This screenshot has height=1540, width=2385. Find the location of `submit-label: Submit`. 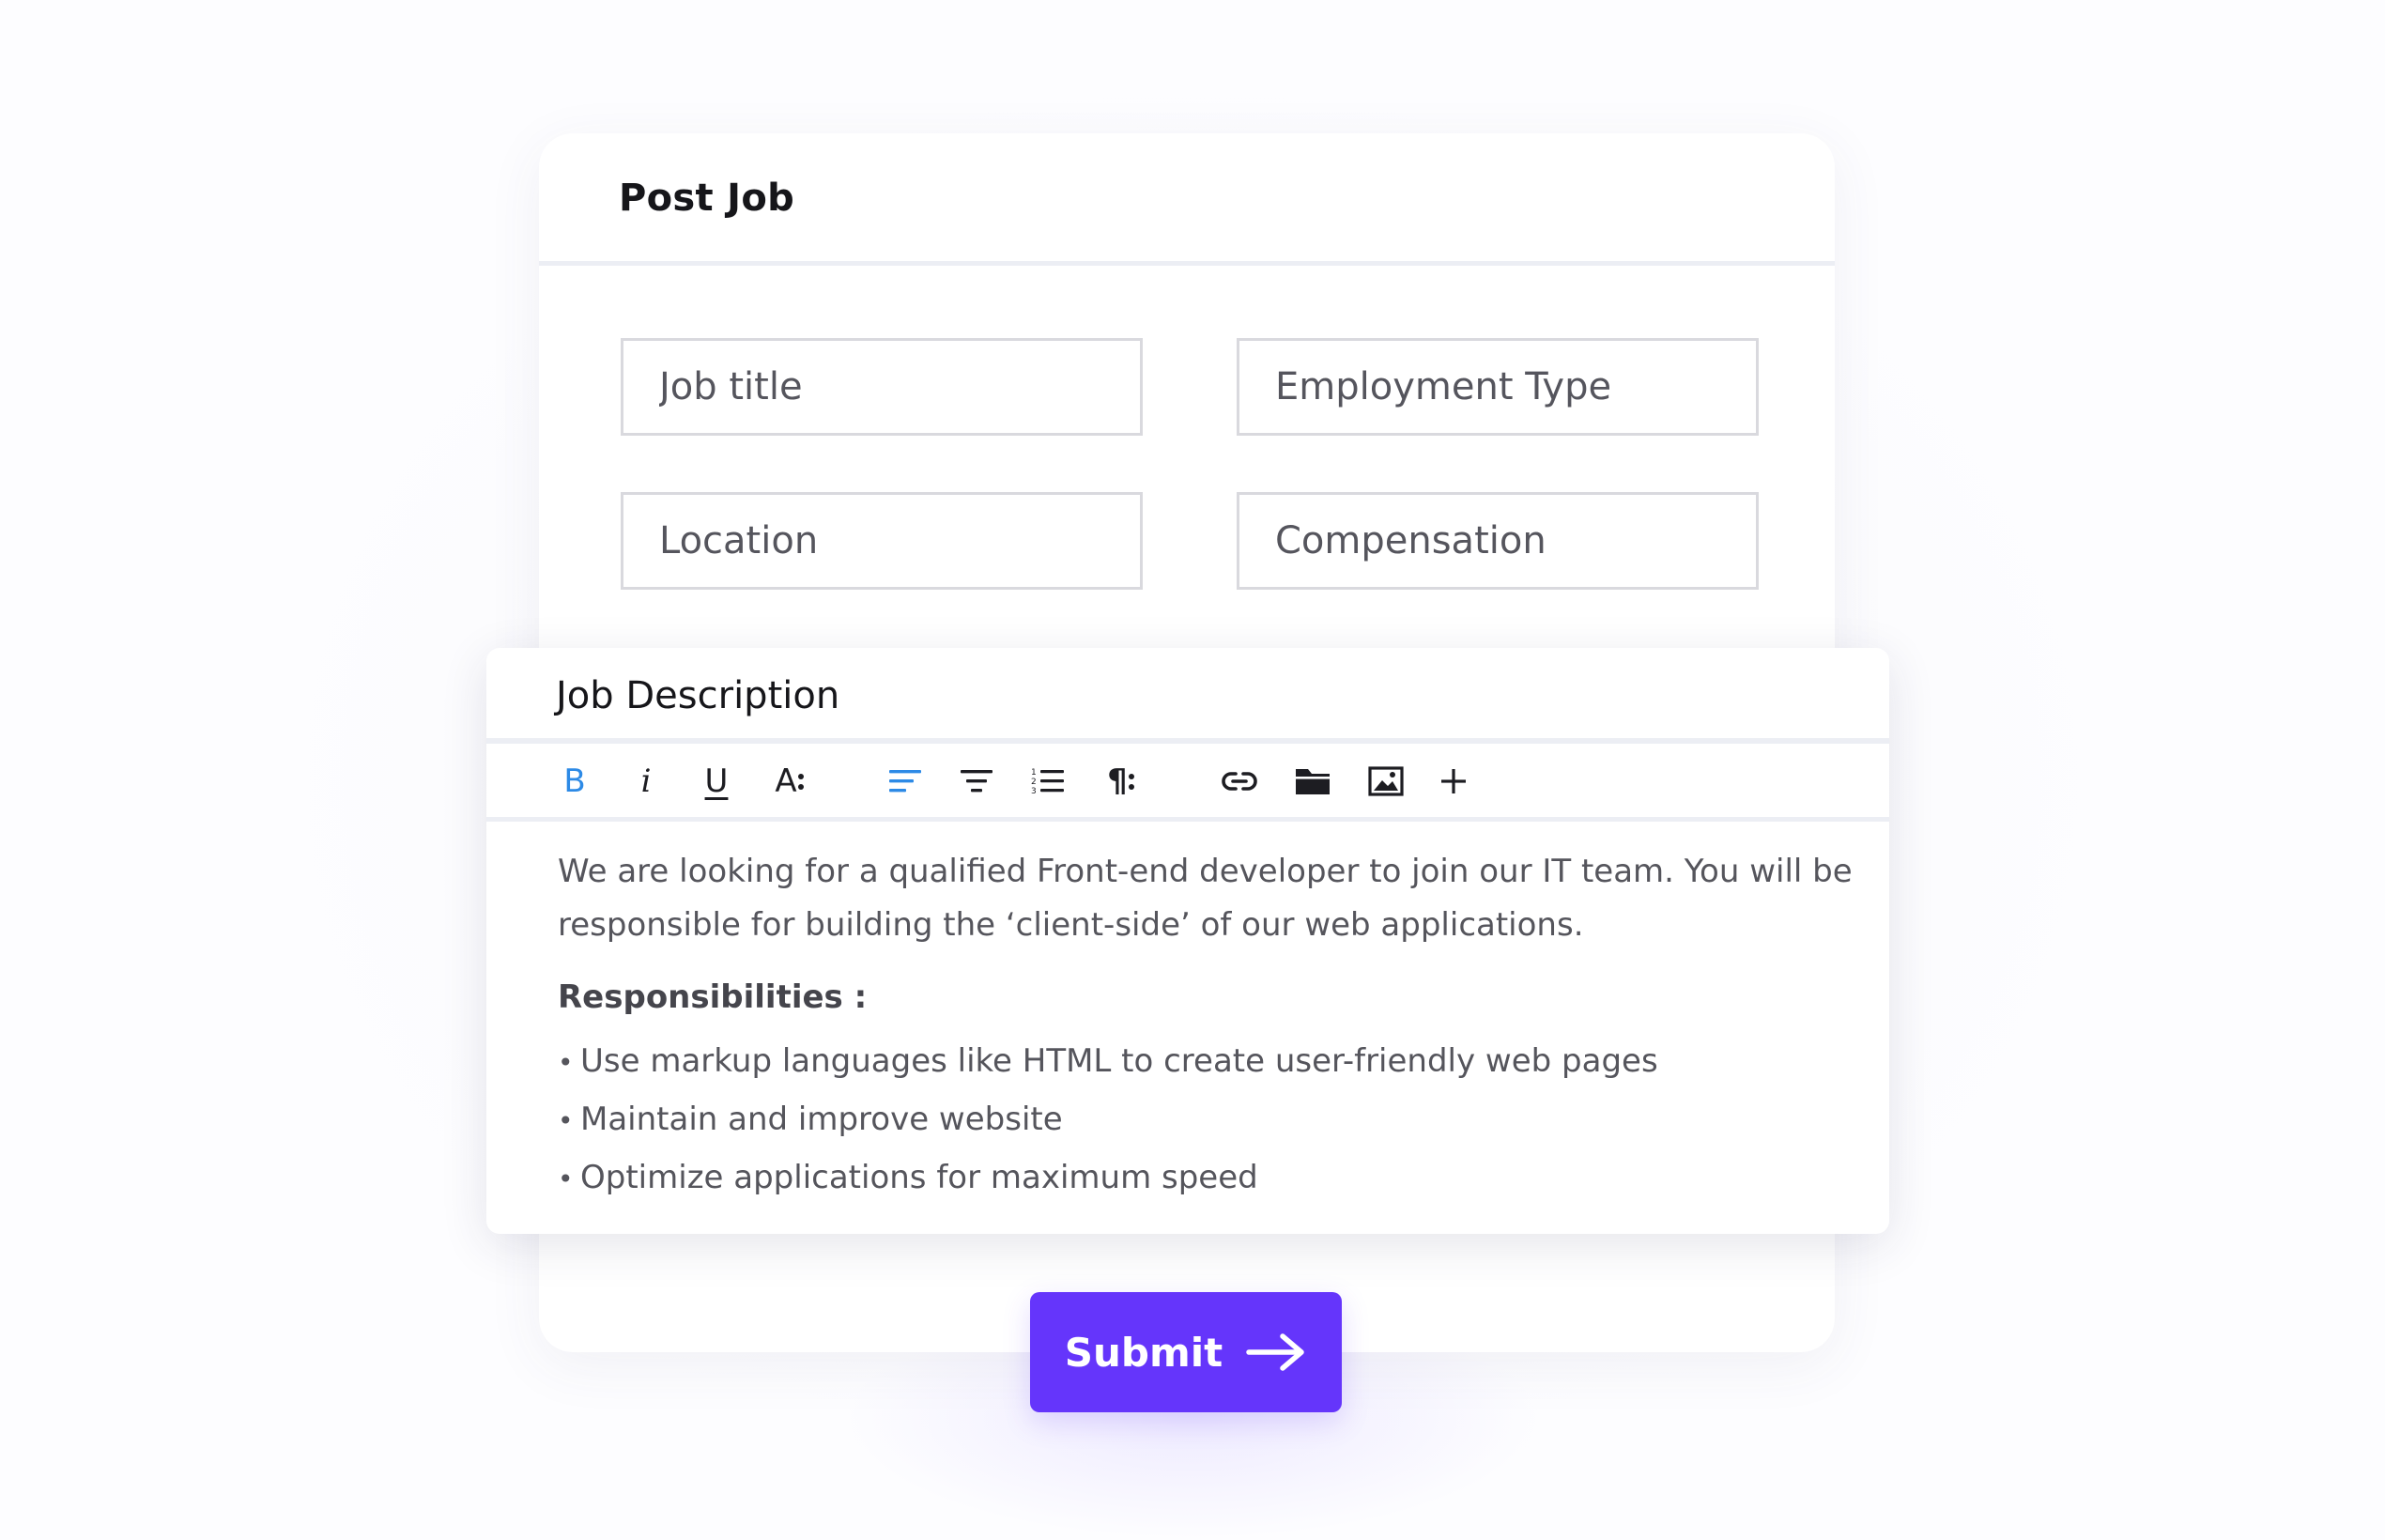

submit-label: Submit is located at coordinates (1143, 1352).